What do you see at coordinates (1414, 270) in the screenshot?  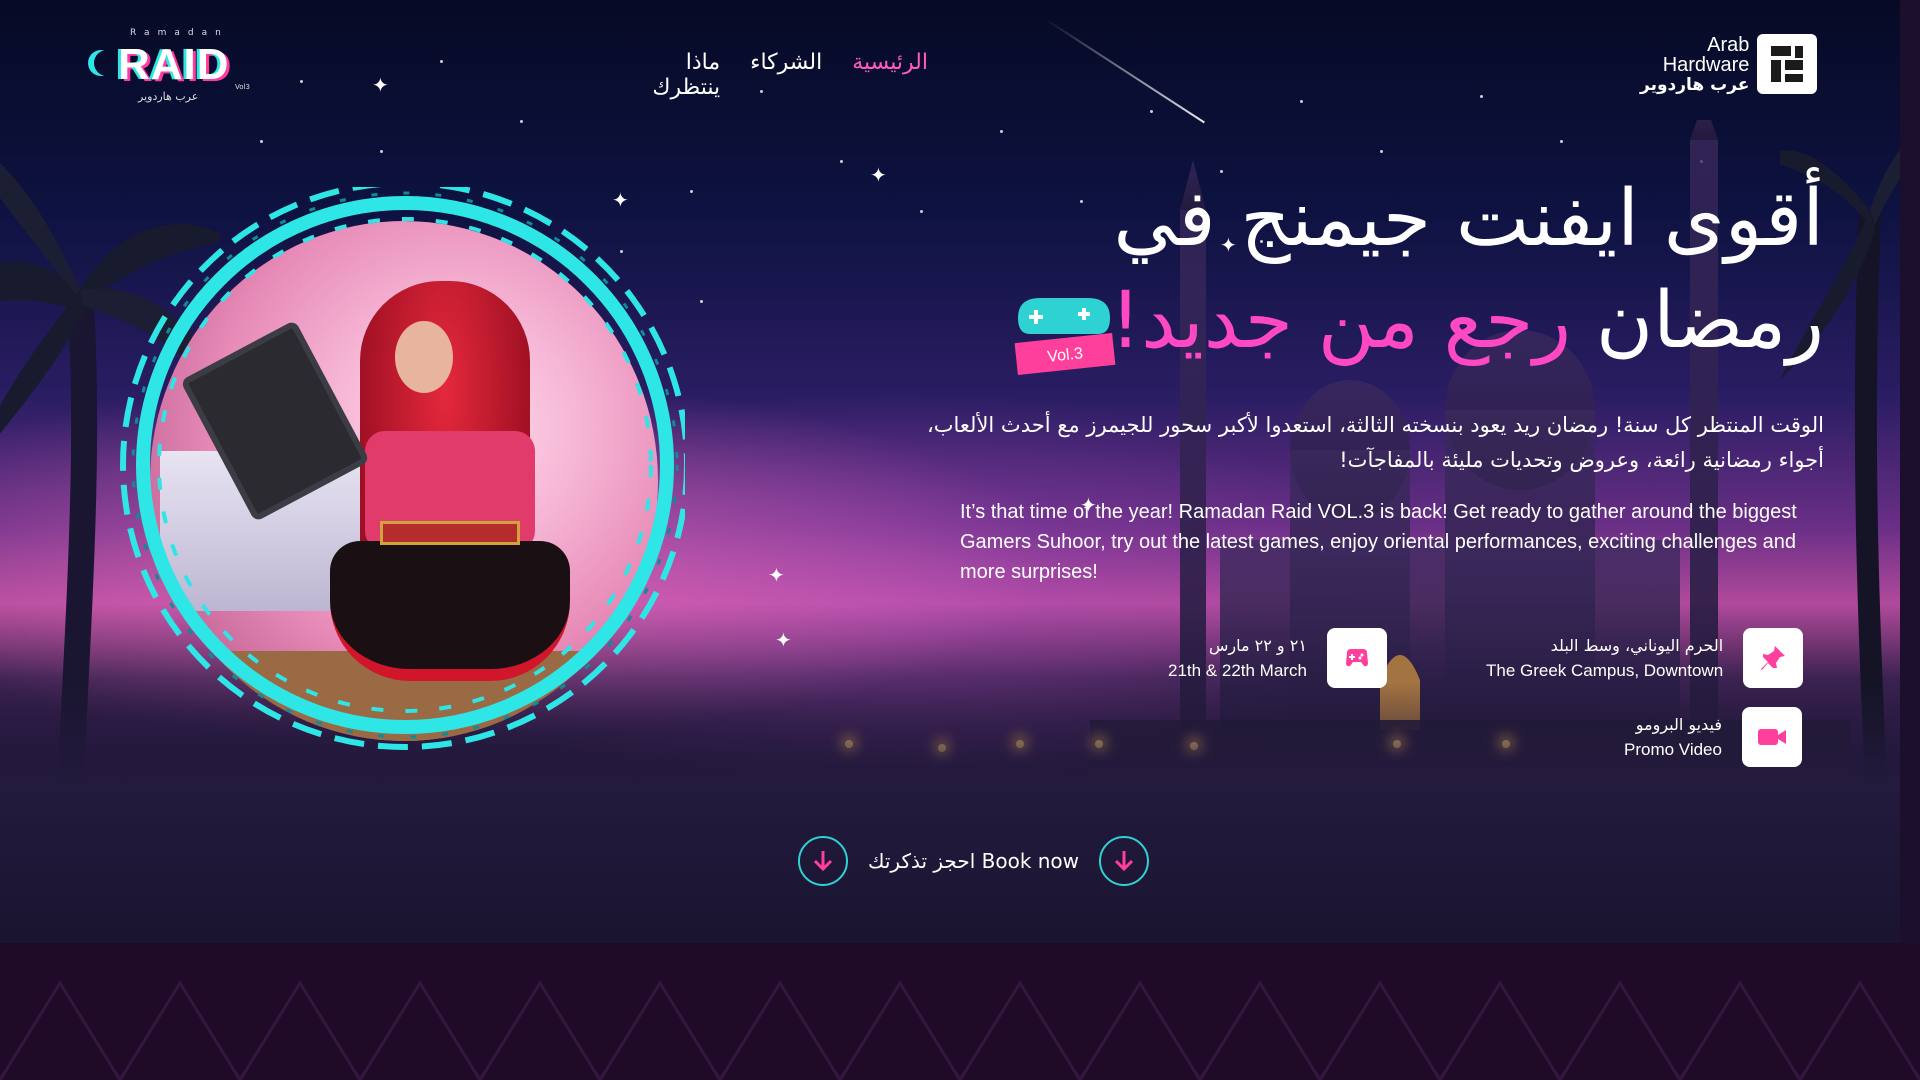 I see `hero-headline: أقوى ايفنت جيمنج في رمضان رجع من جديد!` at bounding box center [1414, 270].